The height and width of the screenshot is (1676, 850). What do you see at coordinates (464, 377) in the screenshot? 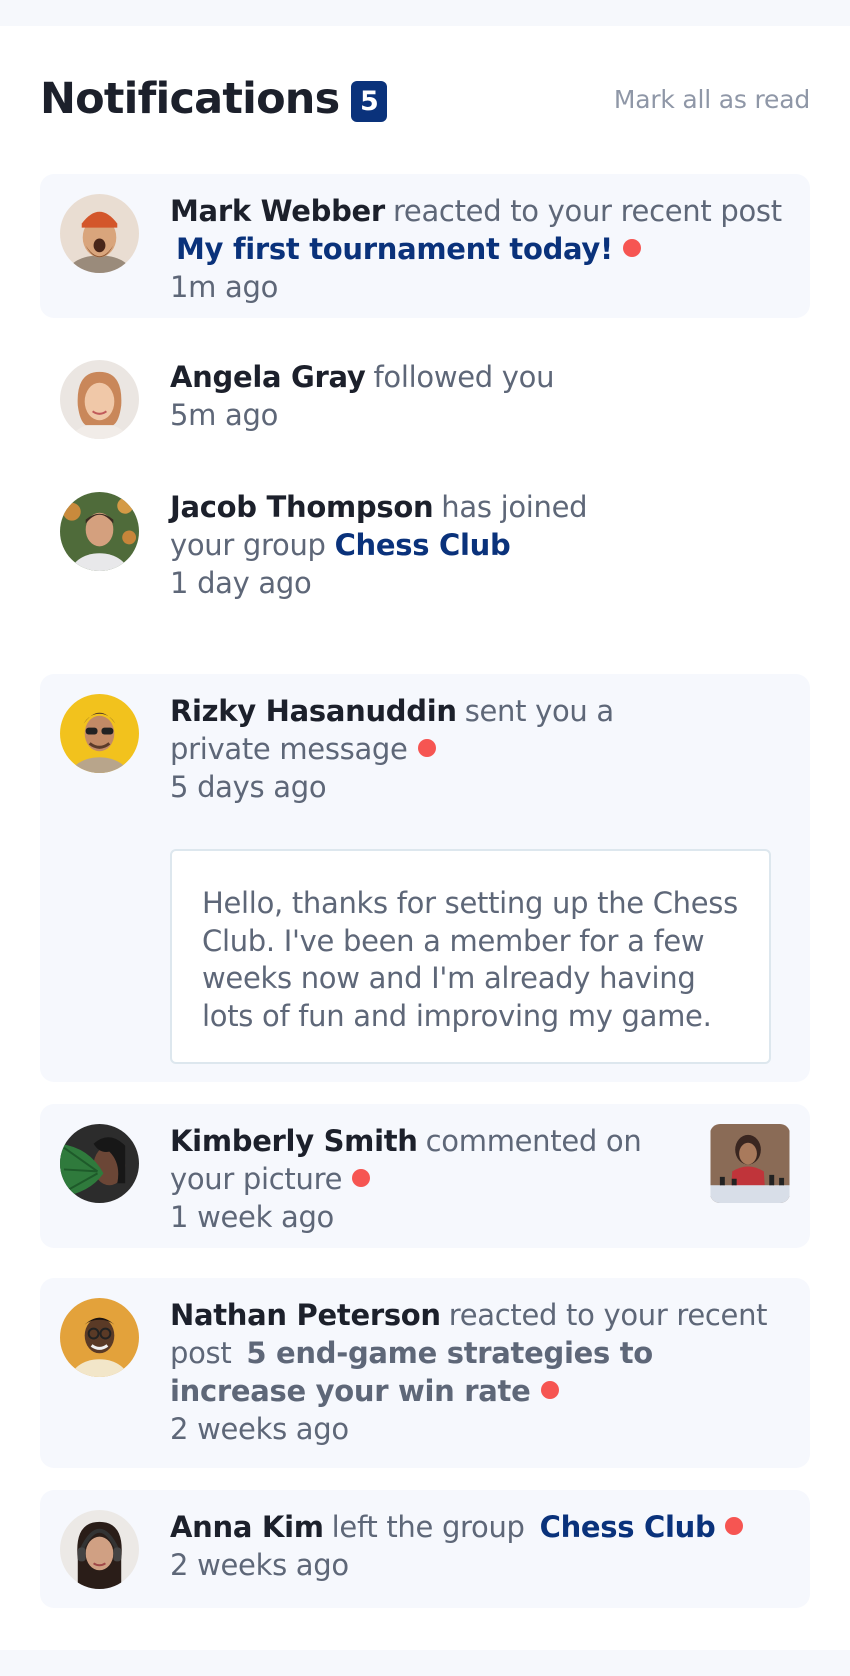
I see `notification-action: followed you` at bounding box center [464, 377].